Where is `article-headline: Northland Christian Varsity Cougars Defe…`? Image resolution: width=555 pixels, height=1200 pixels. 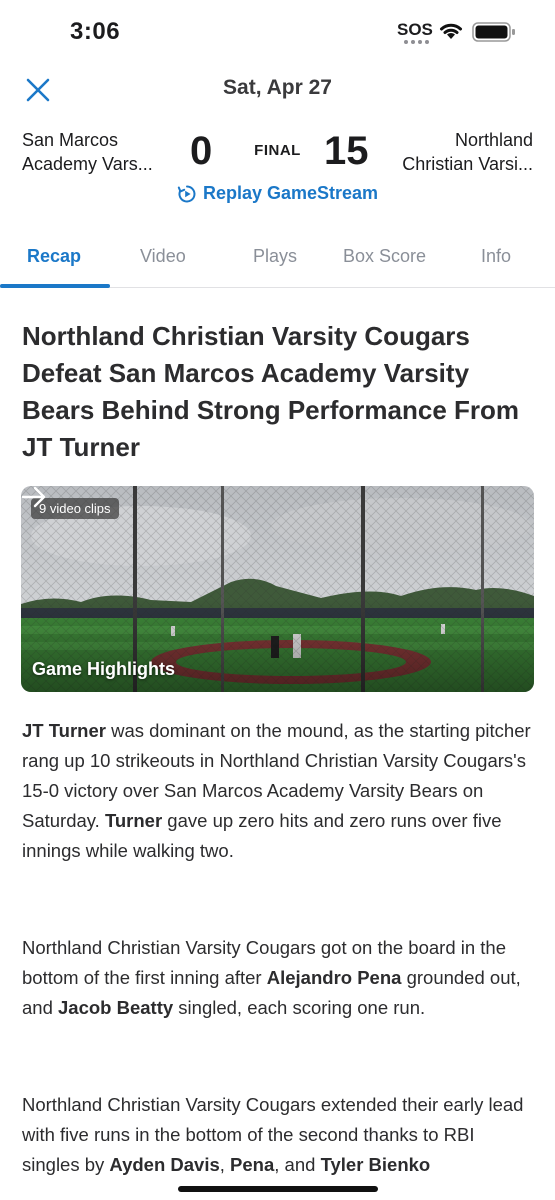
article-headline: Northland Christian Varsity Cougars Defe… is located at coordinates (270, 391).